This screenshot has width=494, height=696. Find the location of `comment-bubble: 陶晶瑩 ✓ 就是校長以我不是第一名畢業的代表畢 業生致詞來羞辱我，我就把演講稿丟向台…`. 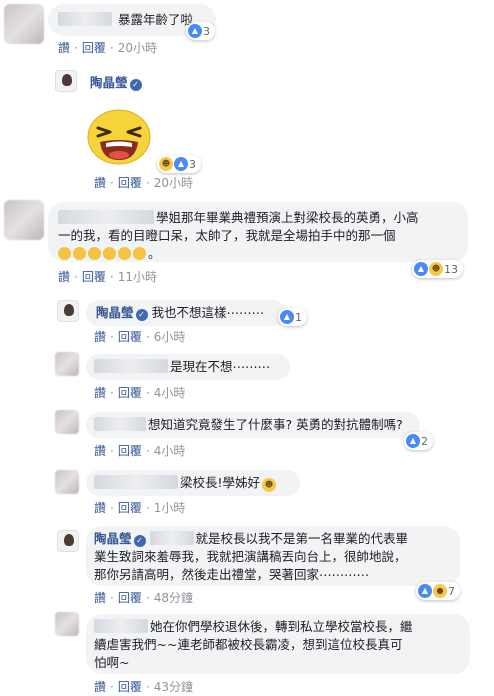

comment-bubble: 陶晶瑩 ✓ 就是校長以我不是第一名畢業的代表畢 業生致詞來羞辱我，我就把演講稿丟向台… is located at coordinates (273, 556).